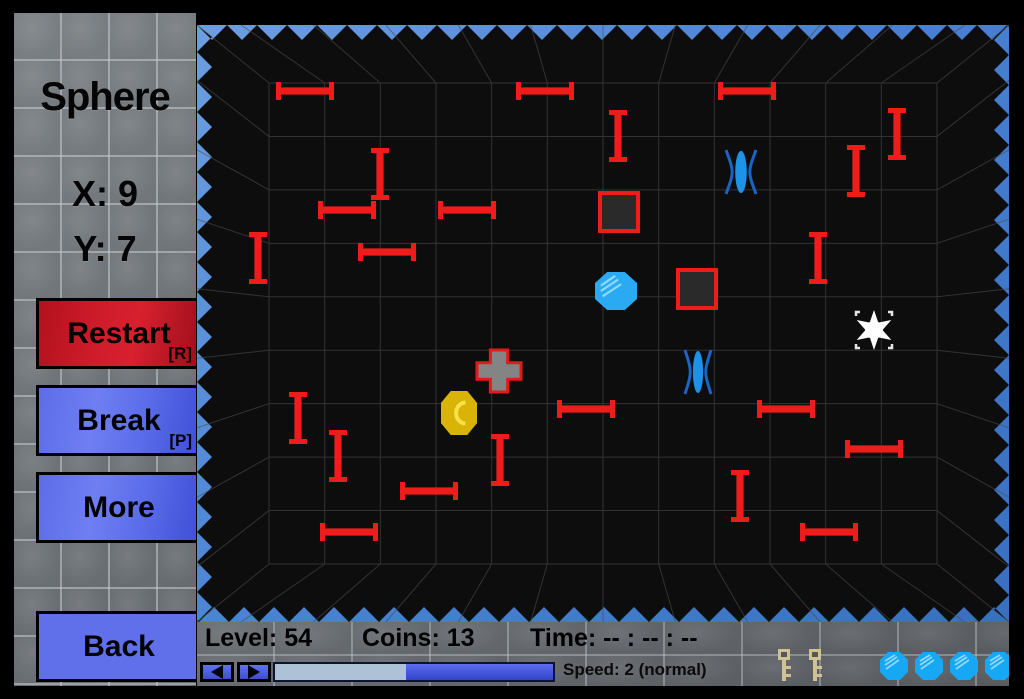 The image size is (1024, 699). What do you see at coordinates (418, 638) in the screenshot?
I see `coins-label: Coins: 13` at bounding box center [418, 638].